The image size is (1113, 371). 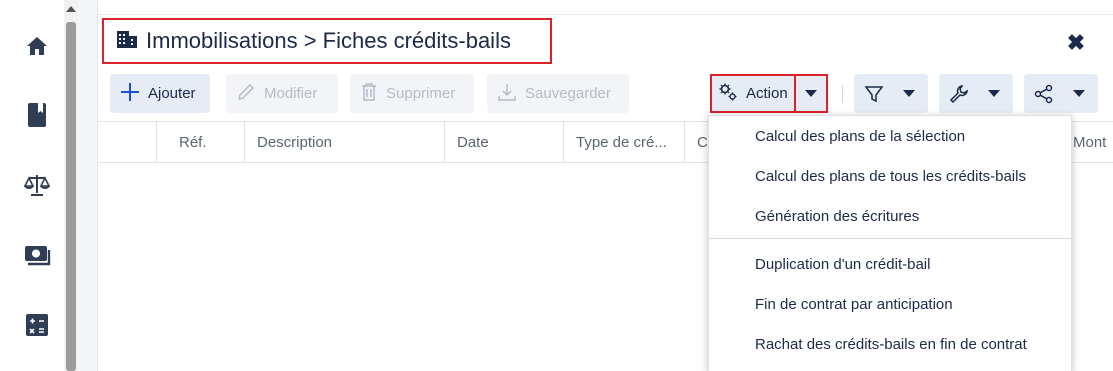 I want to click on download-icon, so click(x=507, y=94).